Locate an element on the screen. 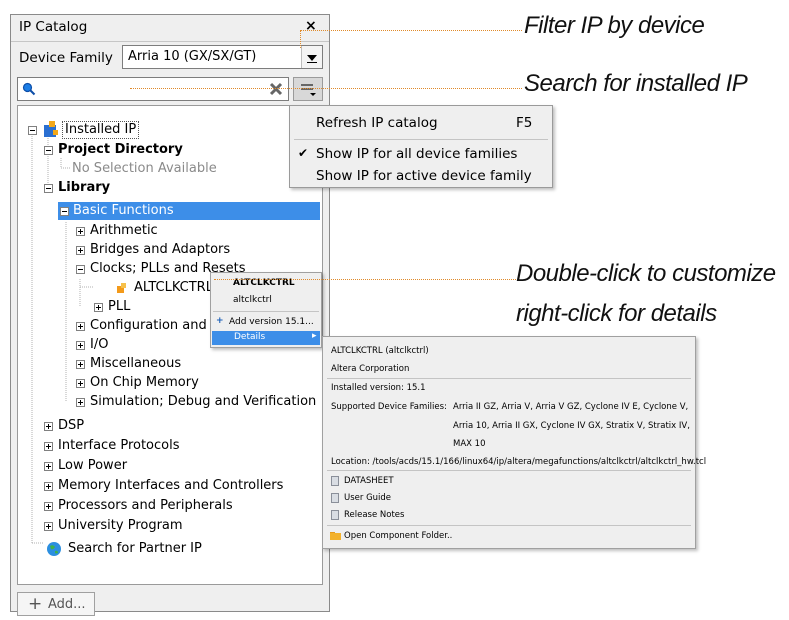 Image resolution: width=789 pixels, height=620 pixels. annotation-search: Search for installed IP is located at coordinates (636, 83).